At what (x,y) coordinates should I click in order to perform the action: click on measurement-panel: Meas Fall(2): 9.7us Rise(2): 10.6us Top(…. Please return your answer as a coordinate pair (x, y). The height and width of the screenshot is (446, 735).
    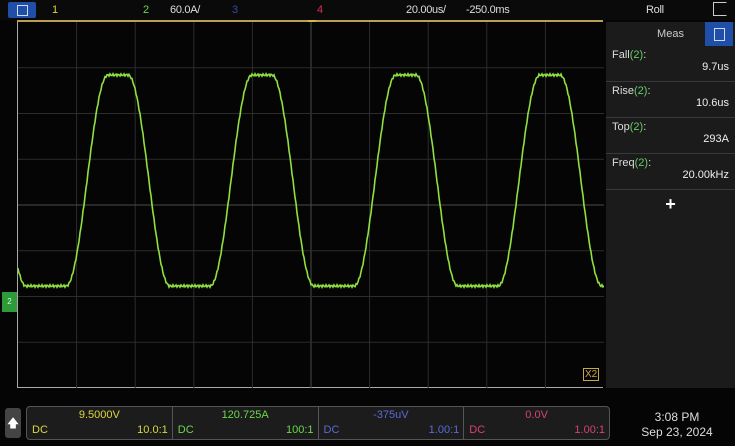
    Looking at the image, I should click on (670, 205).